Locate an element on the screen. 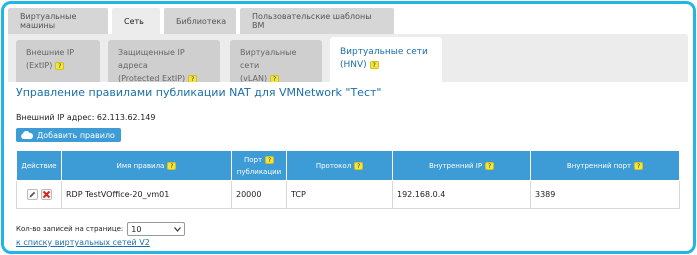 The height and width of the screenshot is (255, 697). subtab-label-line1: Защищенные IP адреса is located at coordinates (151, 59).